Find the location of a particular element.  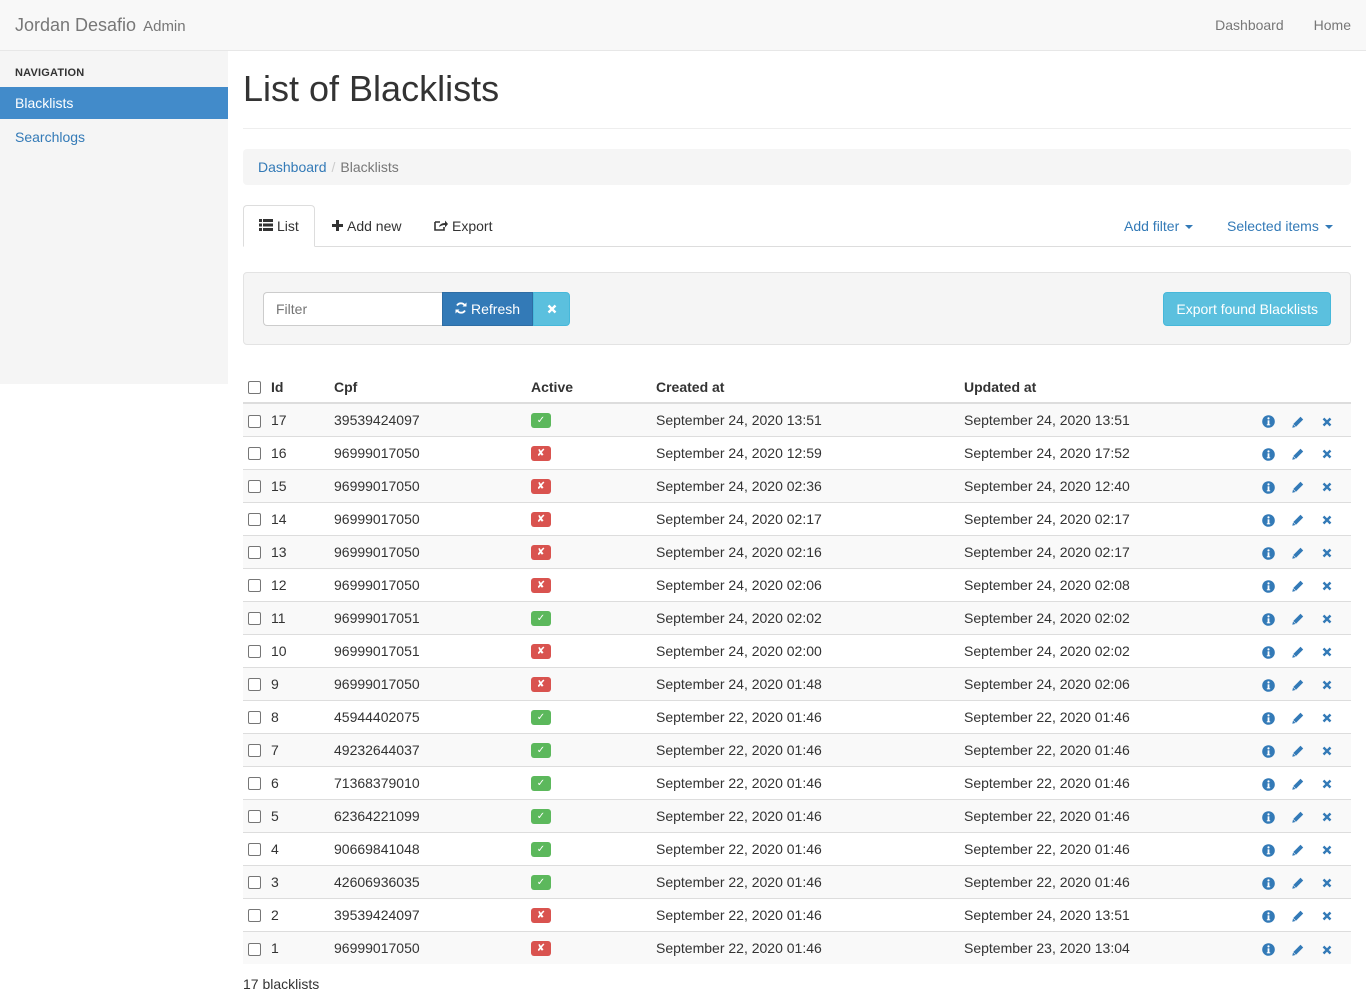

column-header-id: Id is located at coordinates (297, 386).